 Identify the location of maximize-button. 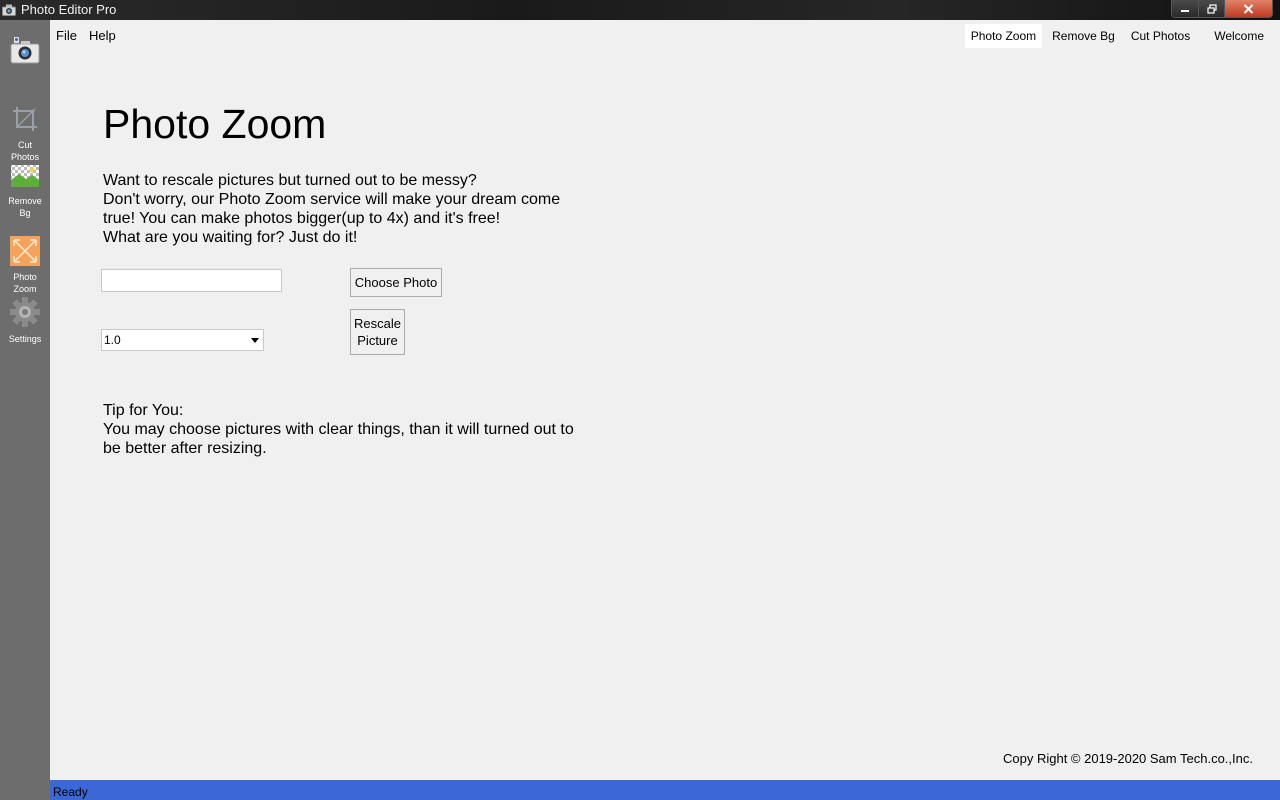
(1212, 9).